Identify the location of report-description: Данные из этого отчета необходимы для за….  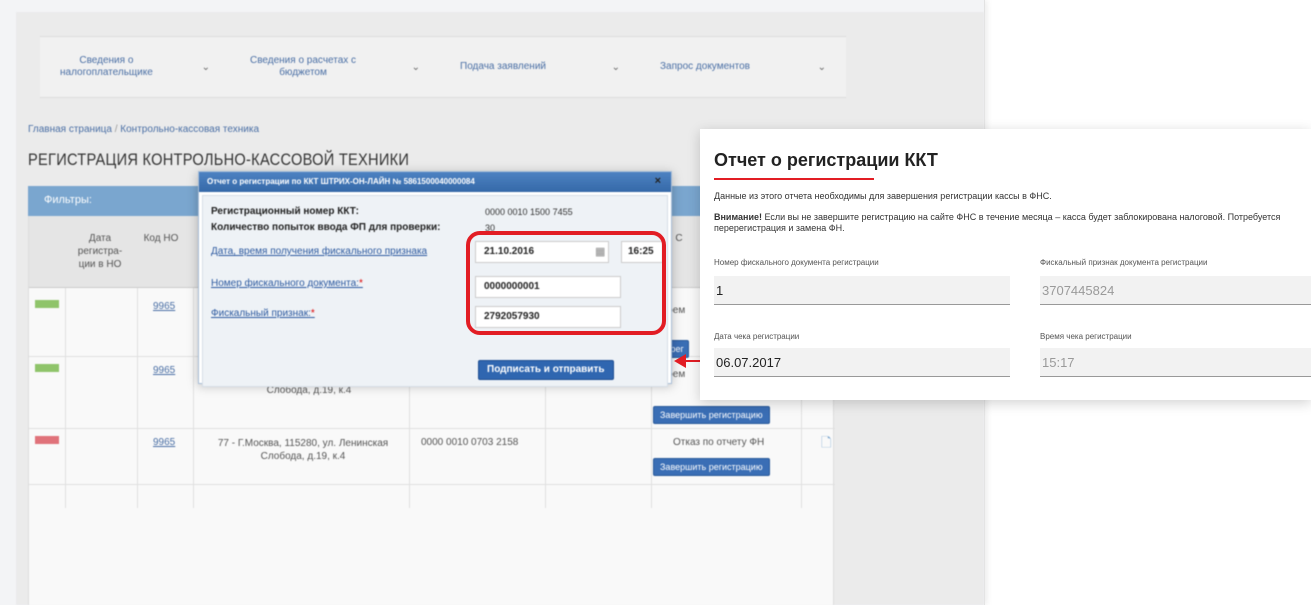
(883, 196).